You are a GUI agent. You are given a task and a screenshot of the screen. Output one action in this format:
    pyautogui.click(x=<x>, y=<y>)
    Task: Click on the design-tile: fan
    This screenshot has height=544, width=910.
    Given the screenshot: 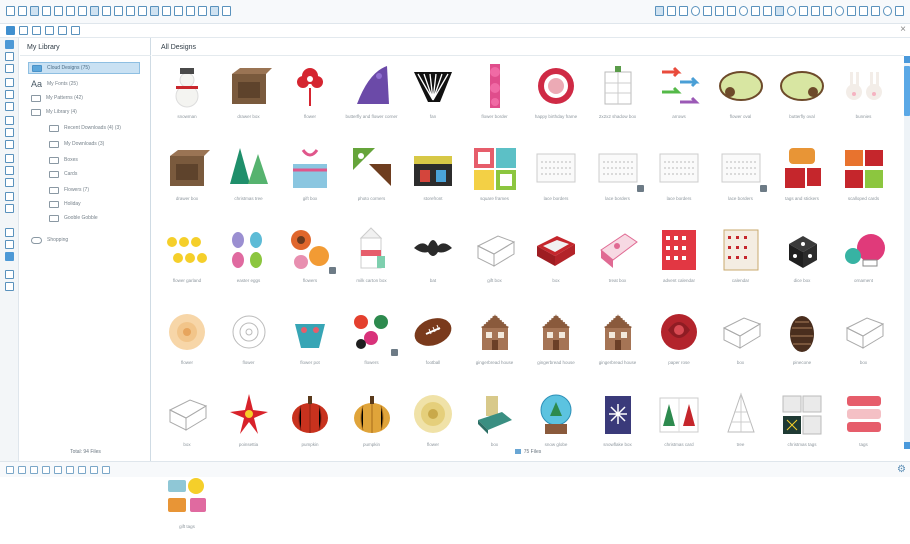 What is the action you would take?
    pyautogui.click(x=433, y=98)
    